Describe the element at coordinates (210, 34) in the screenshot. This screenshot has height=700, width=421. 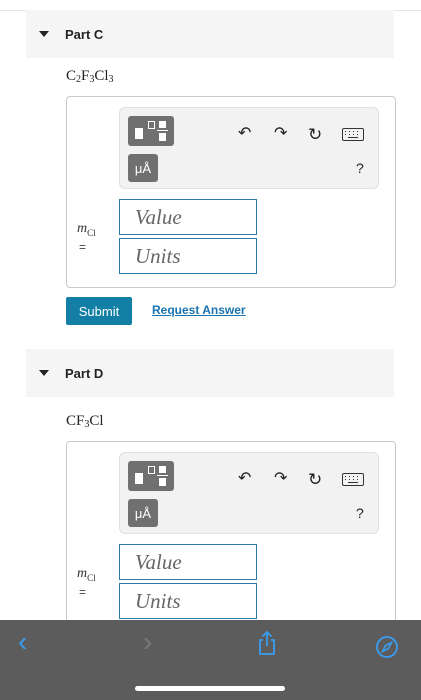
I see `part-c-header: Part C` at that location.